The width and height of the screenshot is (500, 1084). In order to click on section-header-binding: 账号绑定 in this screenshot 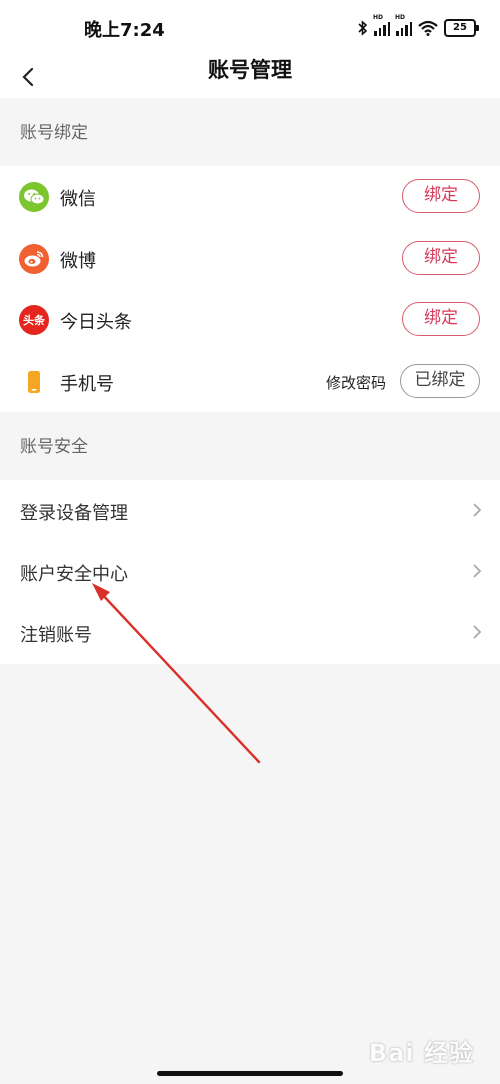, I will do `click(250, 132)`.